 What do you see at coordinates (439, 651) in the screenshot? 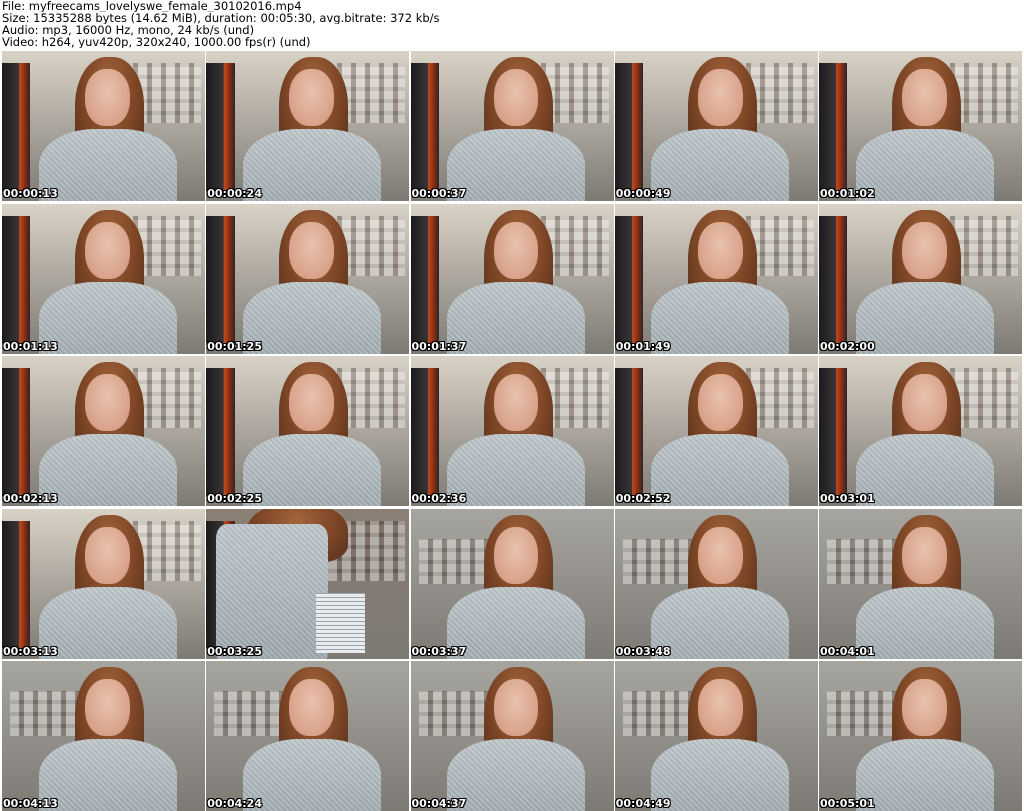
I see `frame-timestamp: 00:03:37` at bounding box center [439, 651].